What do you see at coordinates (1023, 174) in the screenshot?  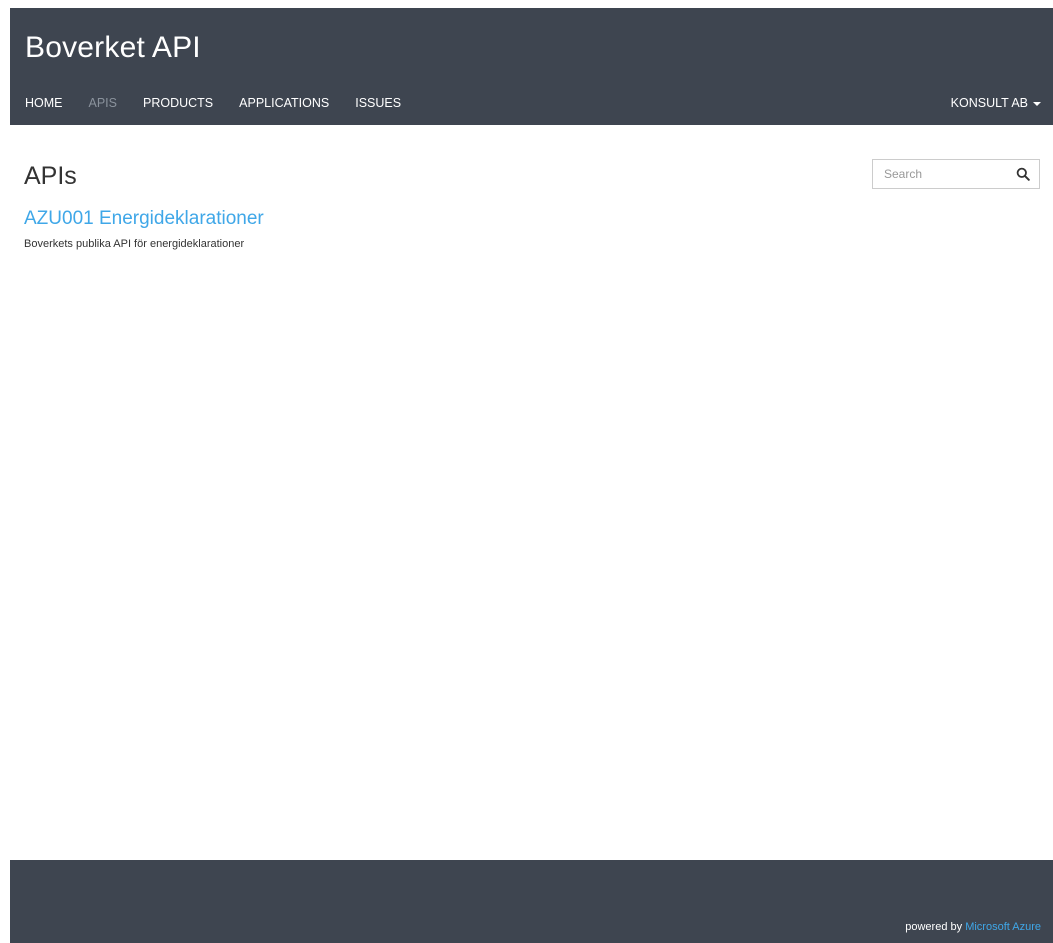 I see `search-icon` at bounding box center [1023, 174].